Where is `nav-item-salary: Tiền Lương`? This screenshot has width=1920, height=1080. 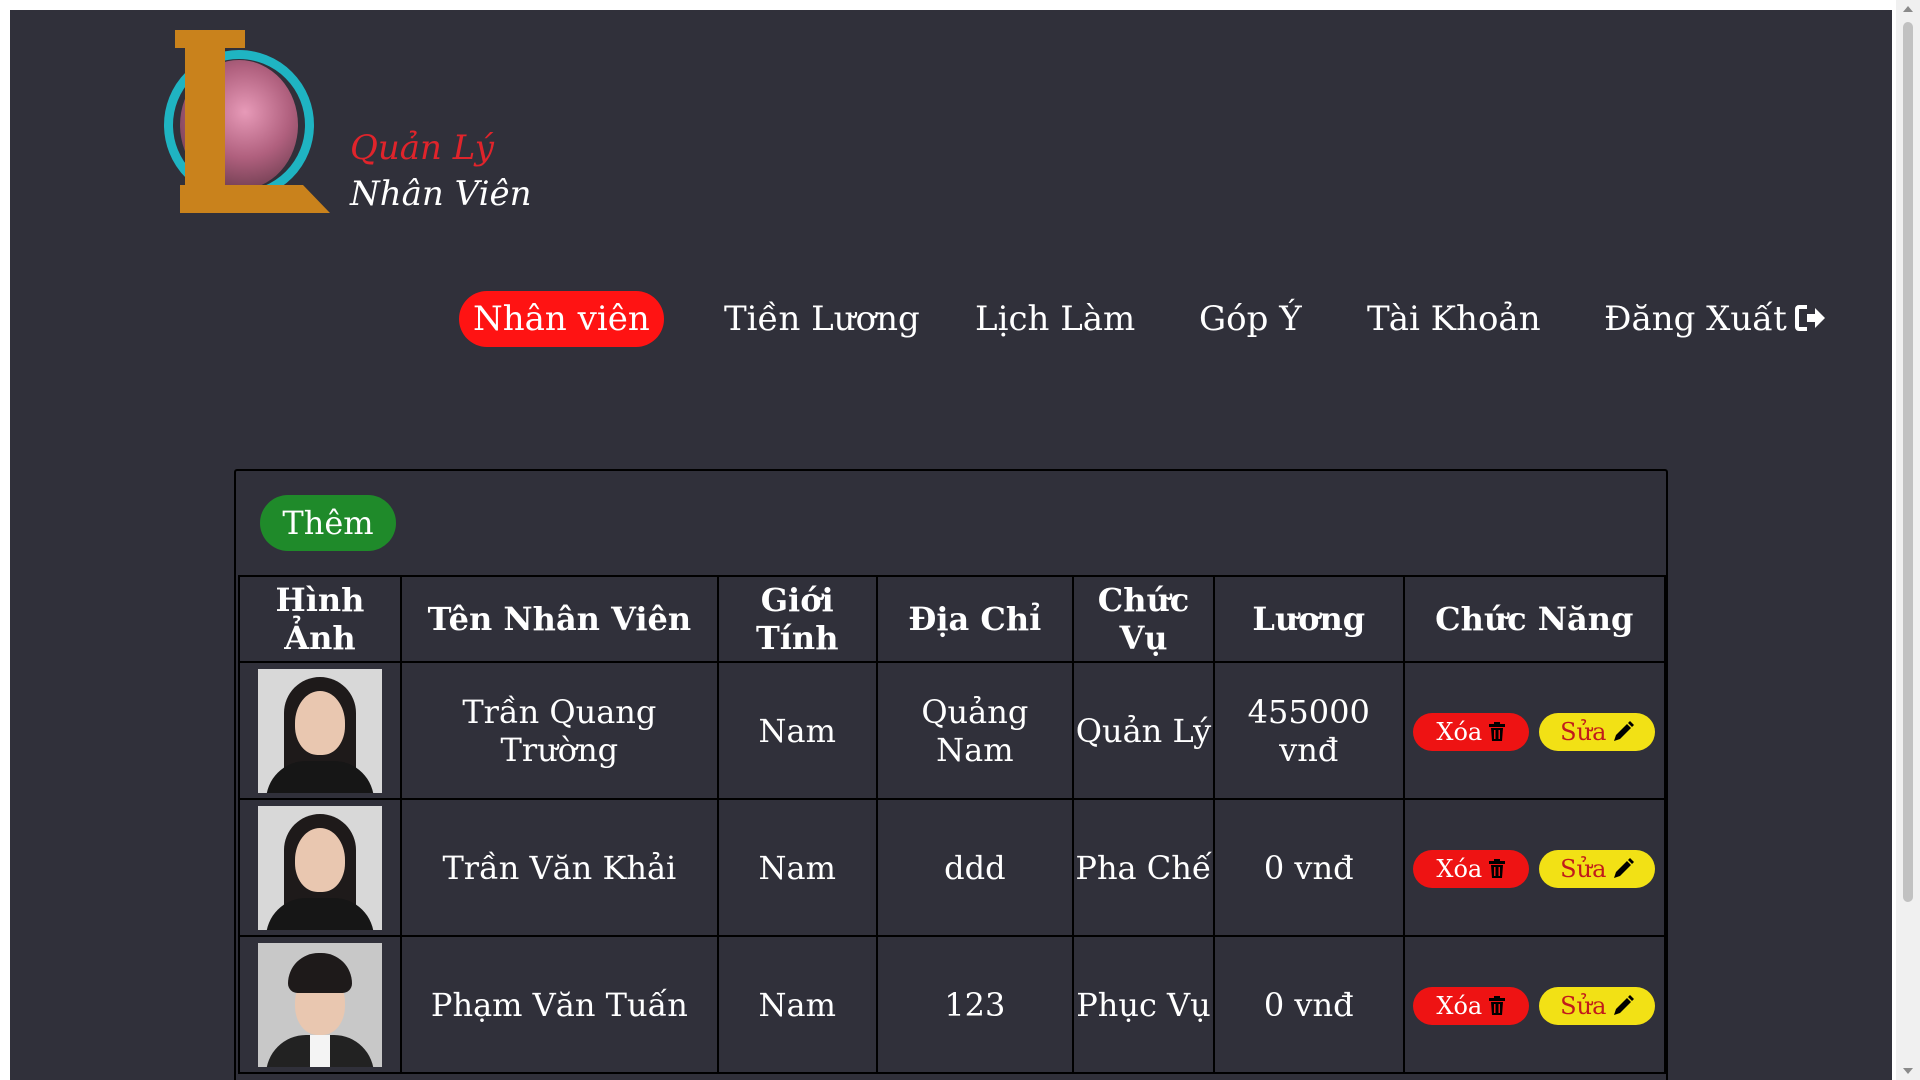 nav-item-salary: Tiền Lương is located at coordinates (822, 319).